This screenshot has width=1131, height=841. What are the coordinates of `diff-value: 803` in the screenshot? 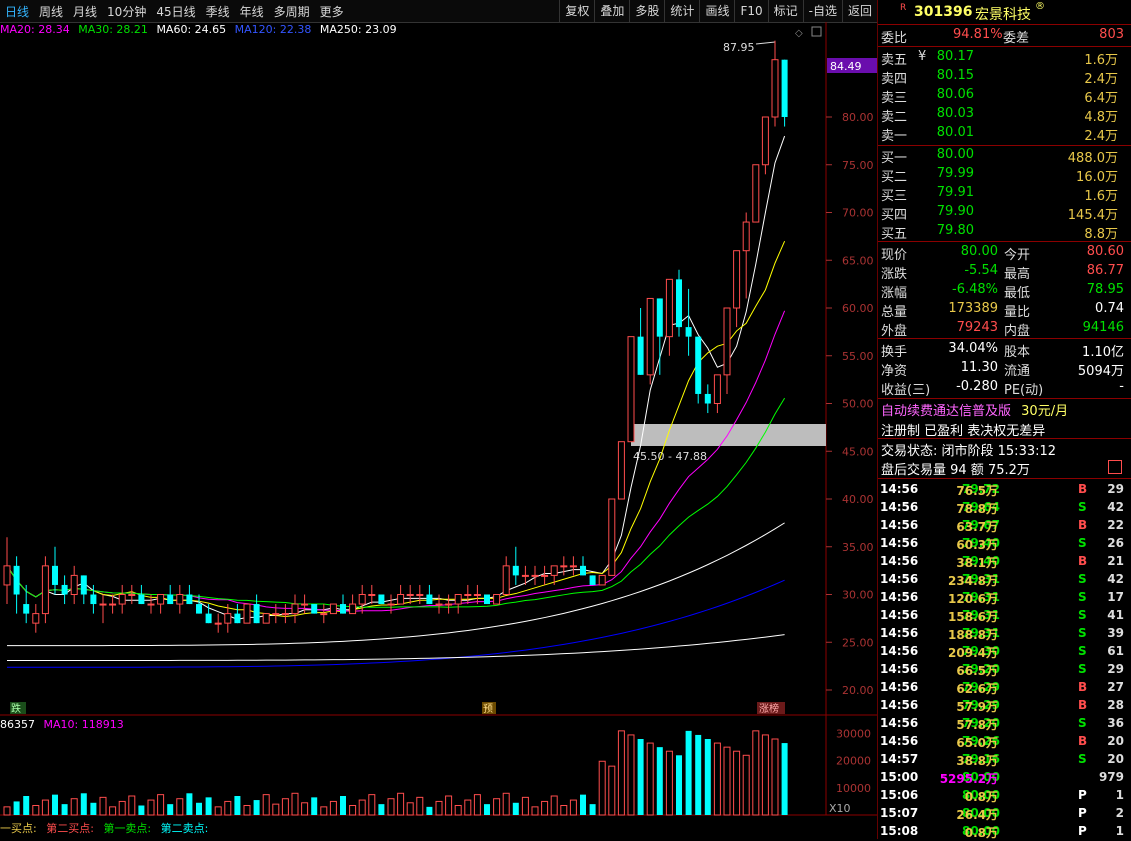 It's located at (1111, 34).